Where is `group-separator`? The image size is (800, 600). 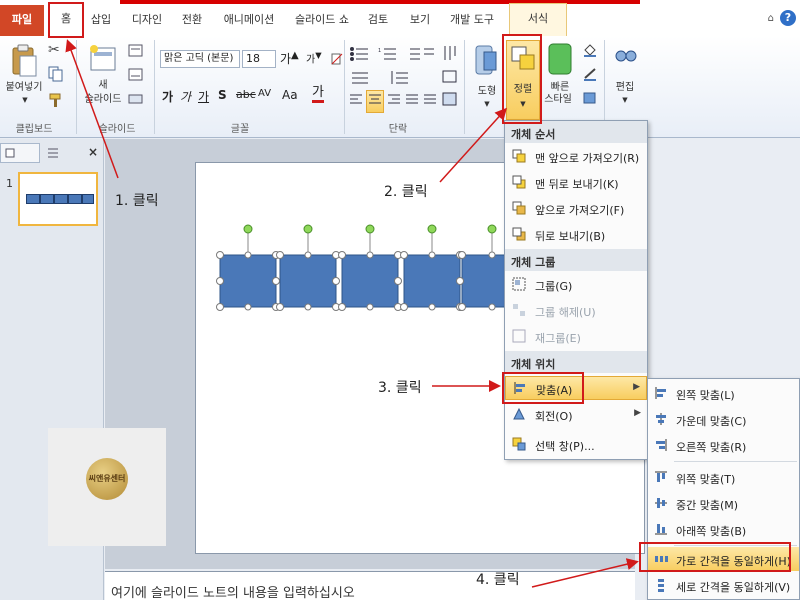
group-separator is located at coordinates (344, 87).